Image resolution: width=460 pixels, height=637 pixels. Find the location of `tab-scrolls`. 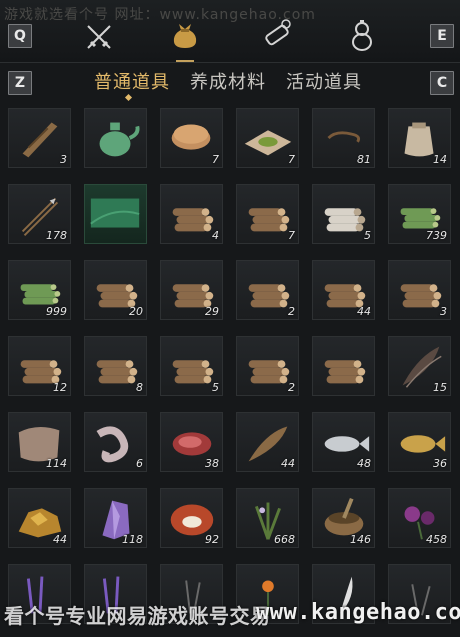

tab-scrolls is located at coordinates (277, 35).